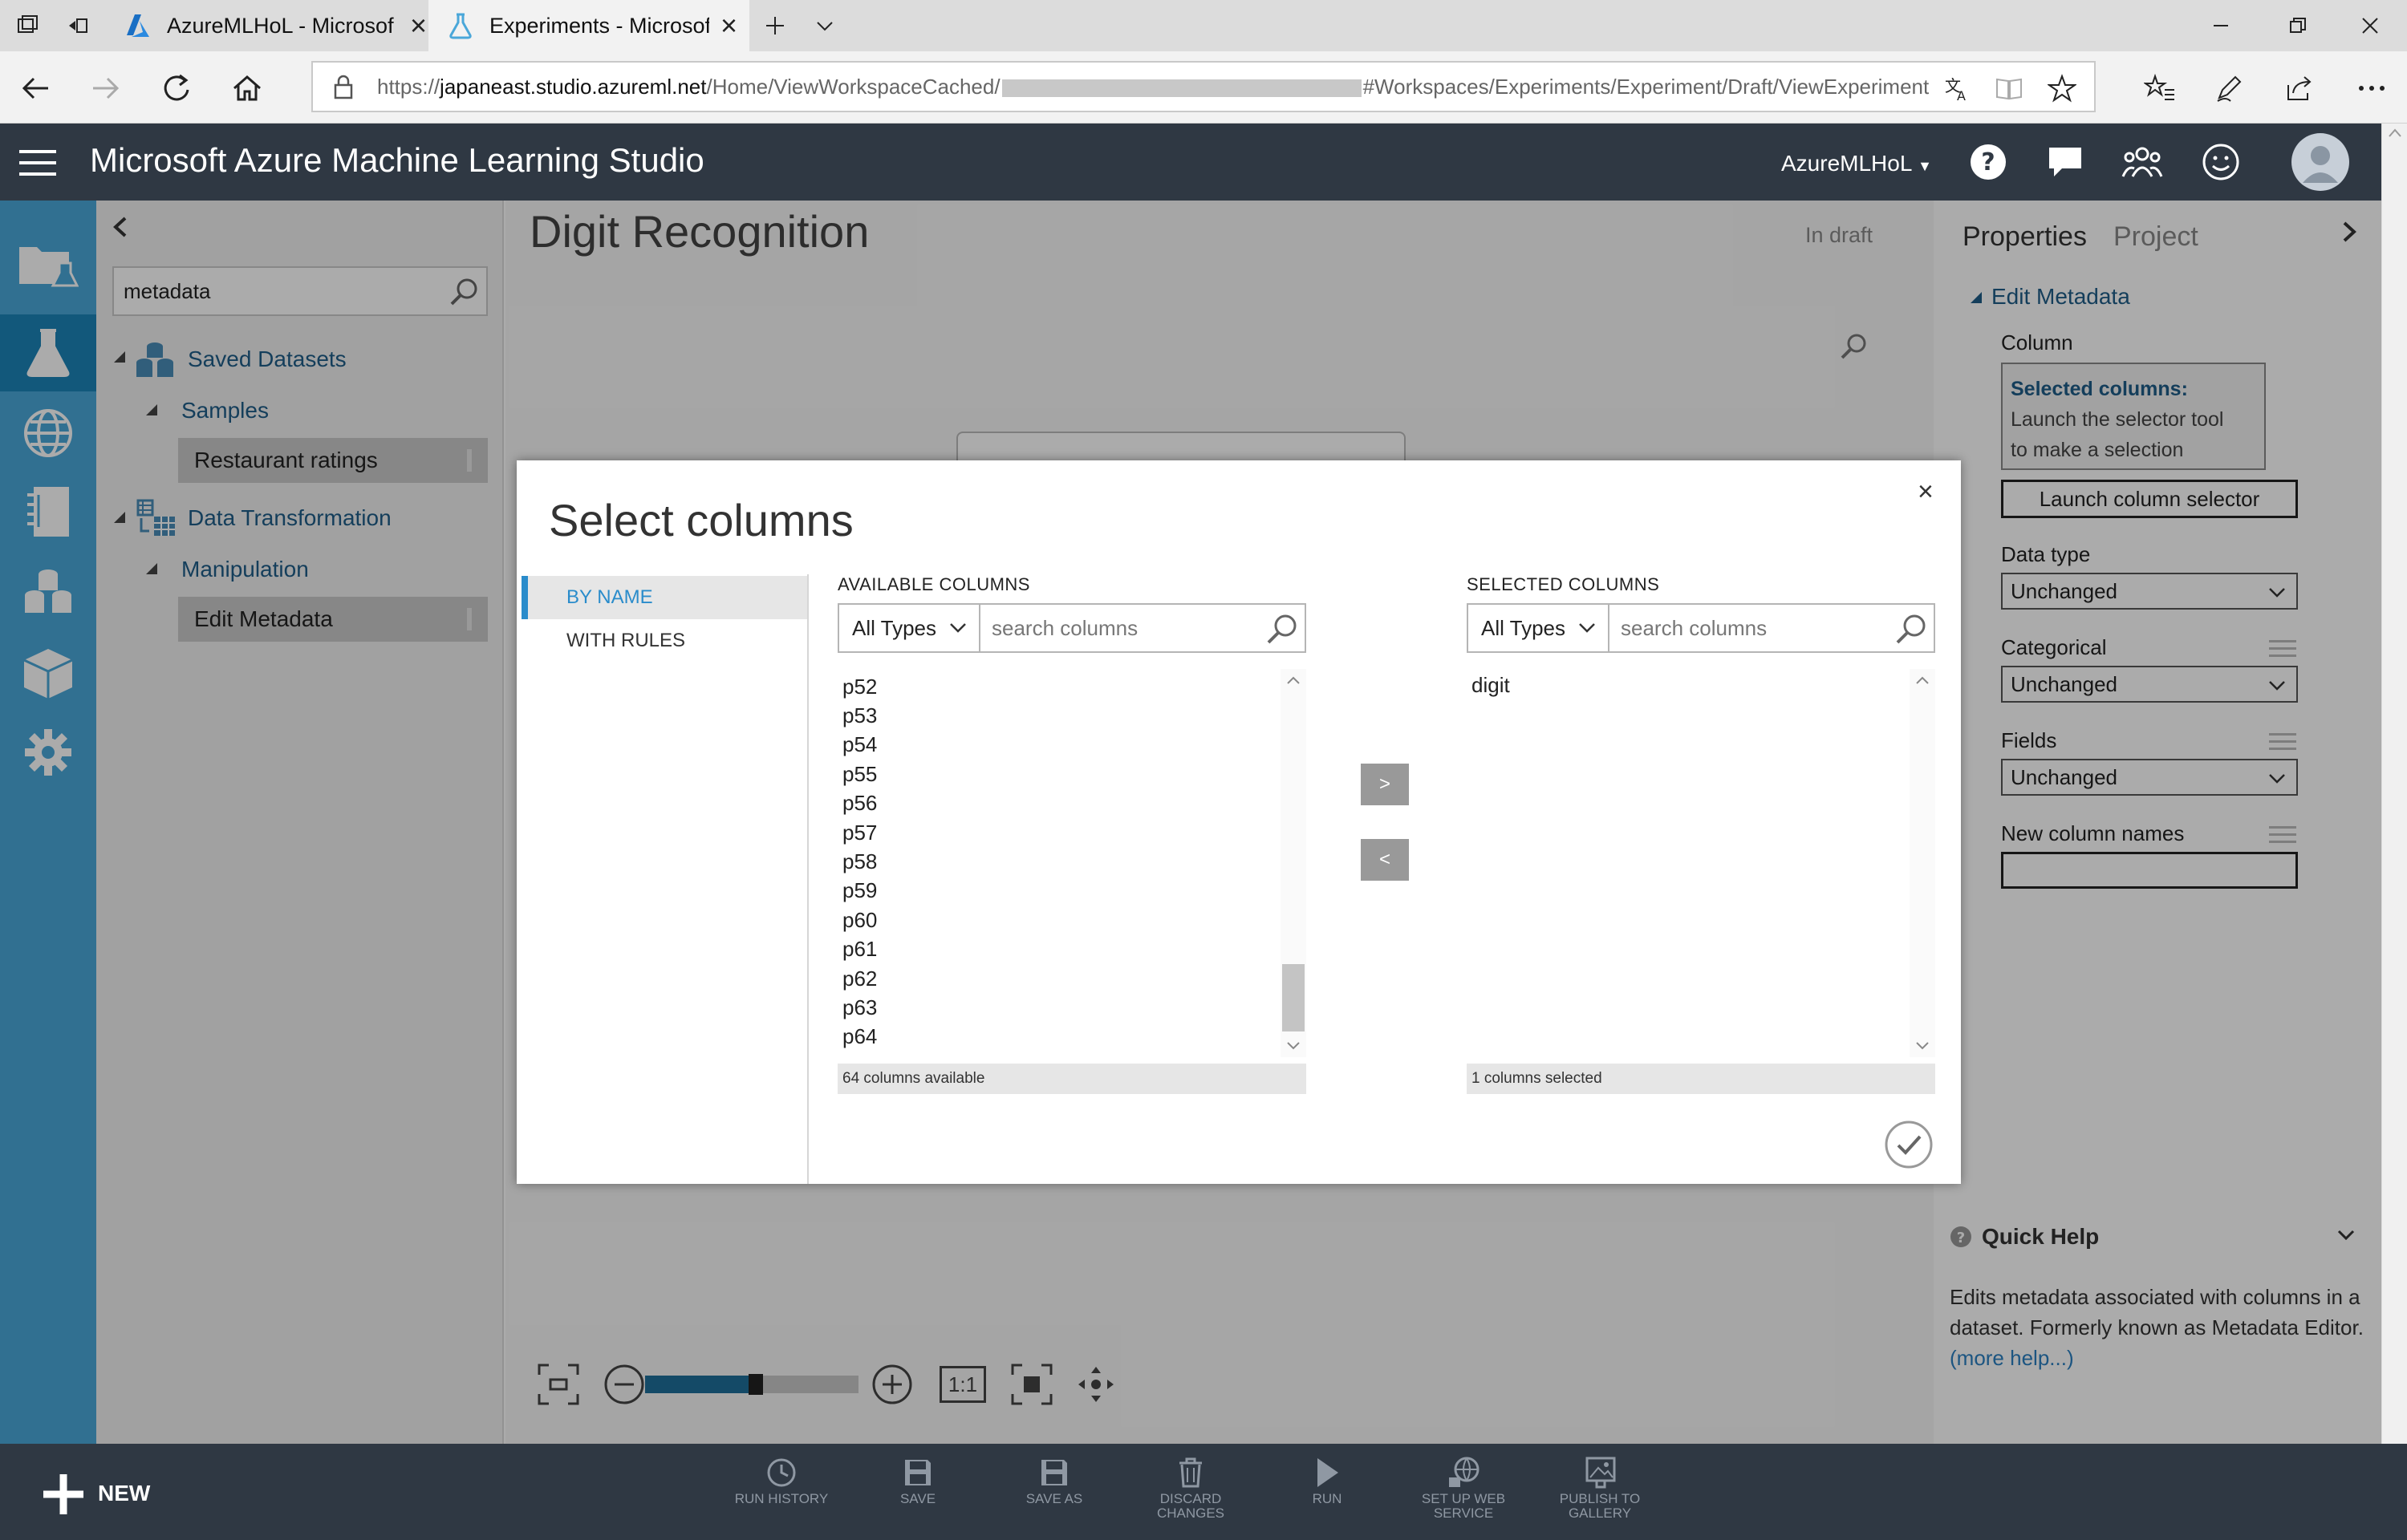  I want to click on tab-actions-icon, so click(27, 25).